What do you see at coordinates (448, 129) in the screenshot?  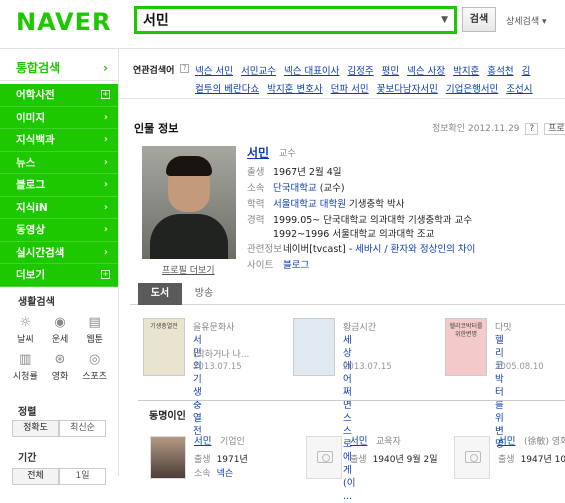 I see `info-confirm-link: 정보확인` at bounding box center [448, 129].